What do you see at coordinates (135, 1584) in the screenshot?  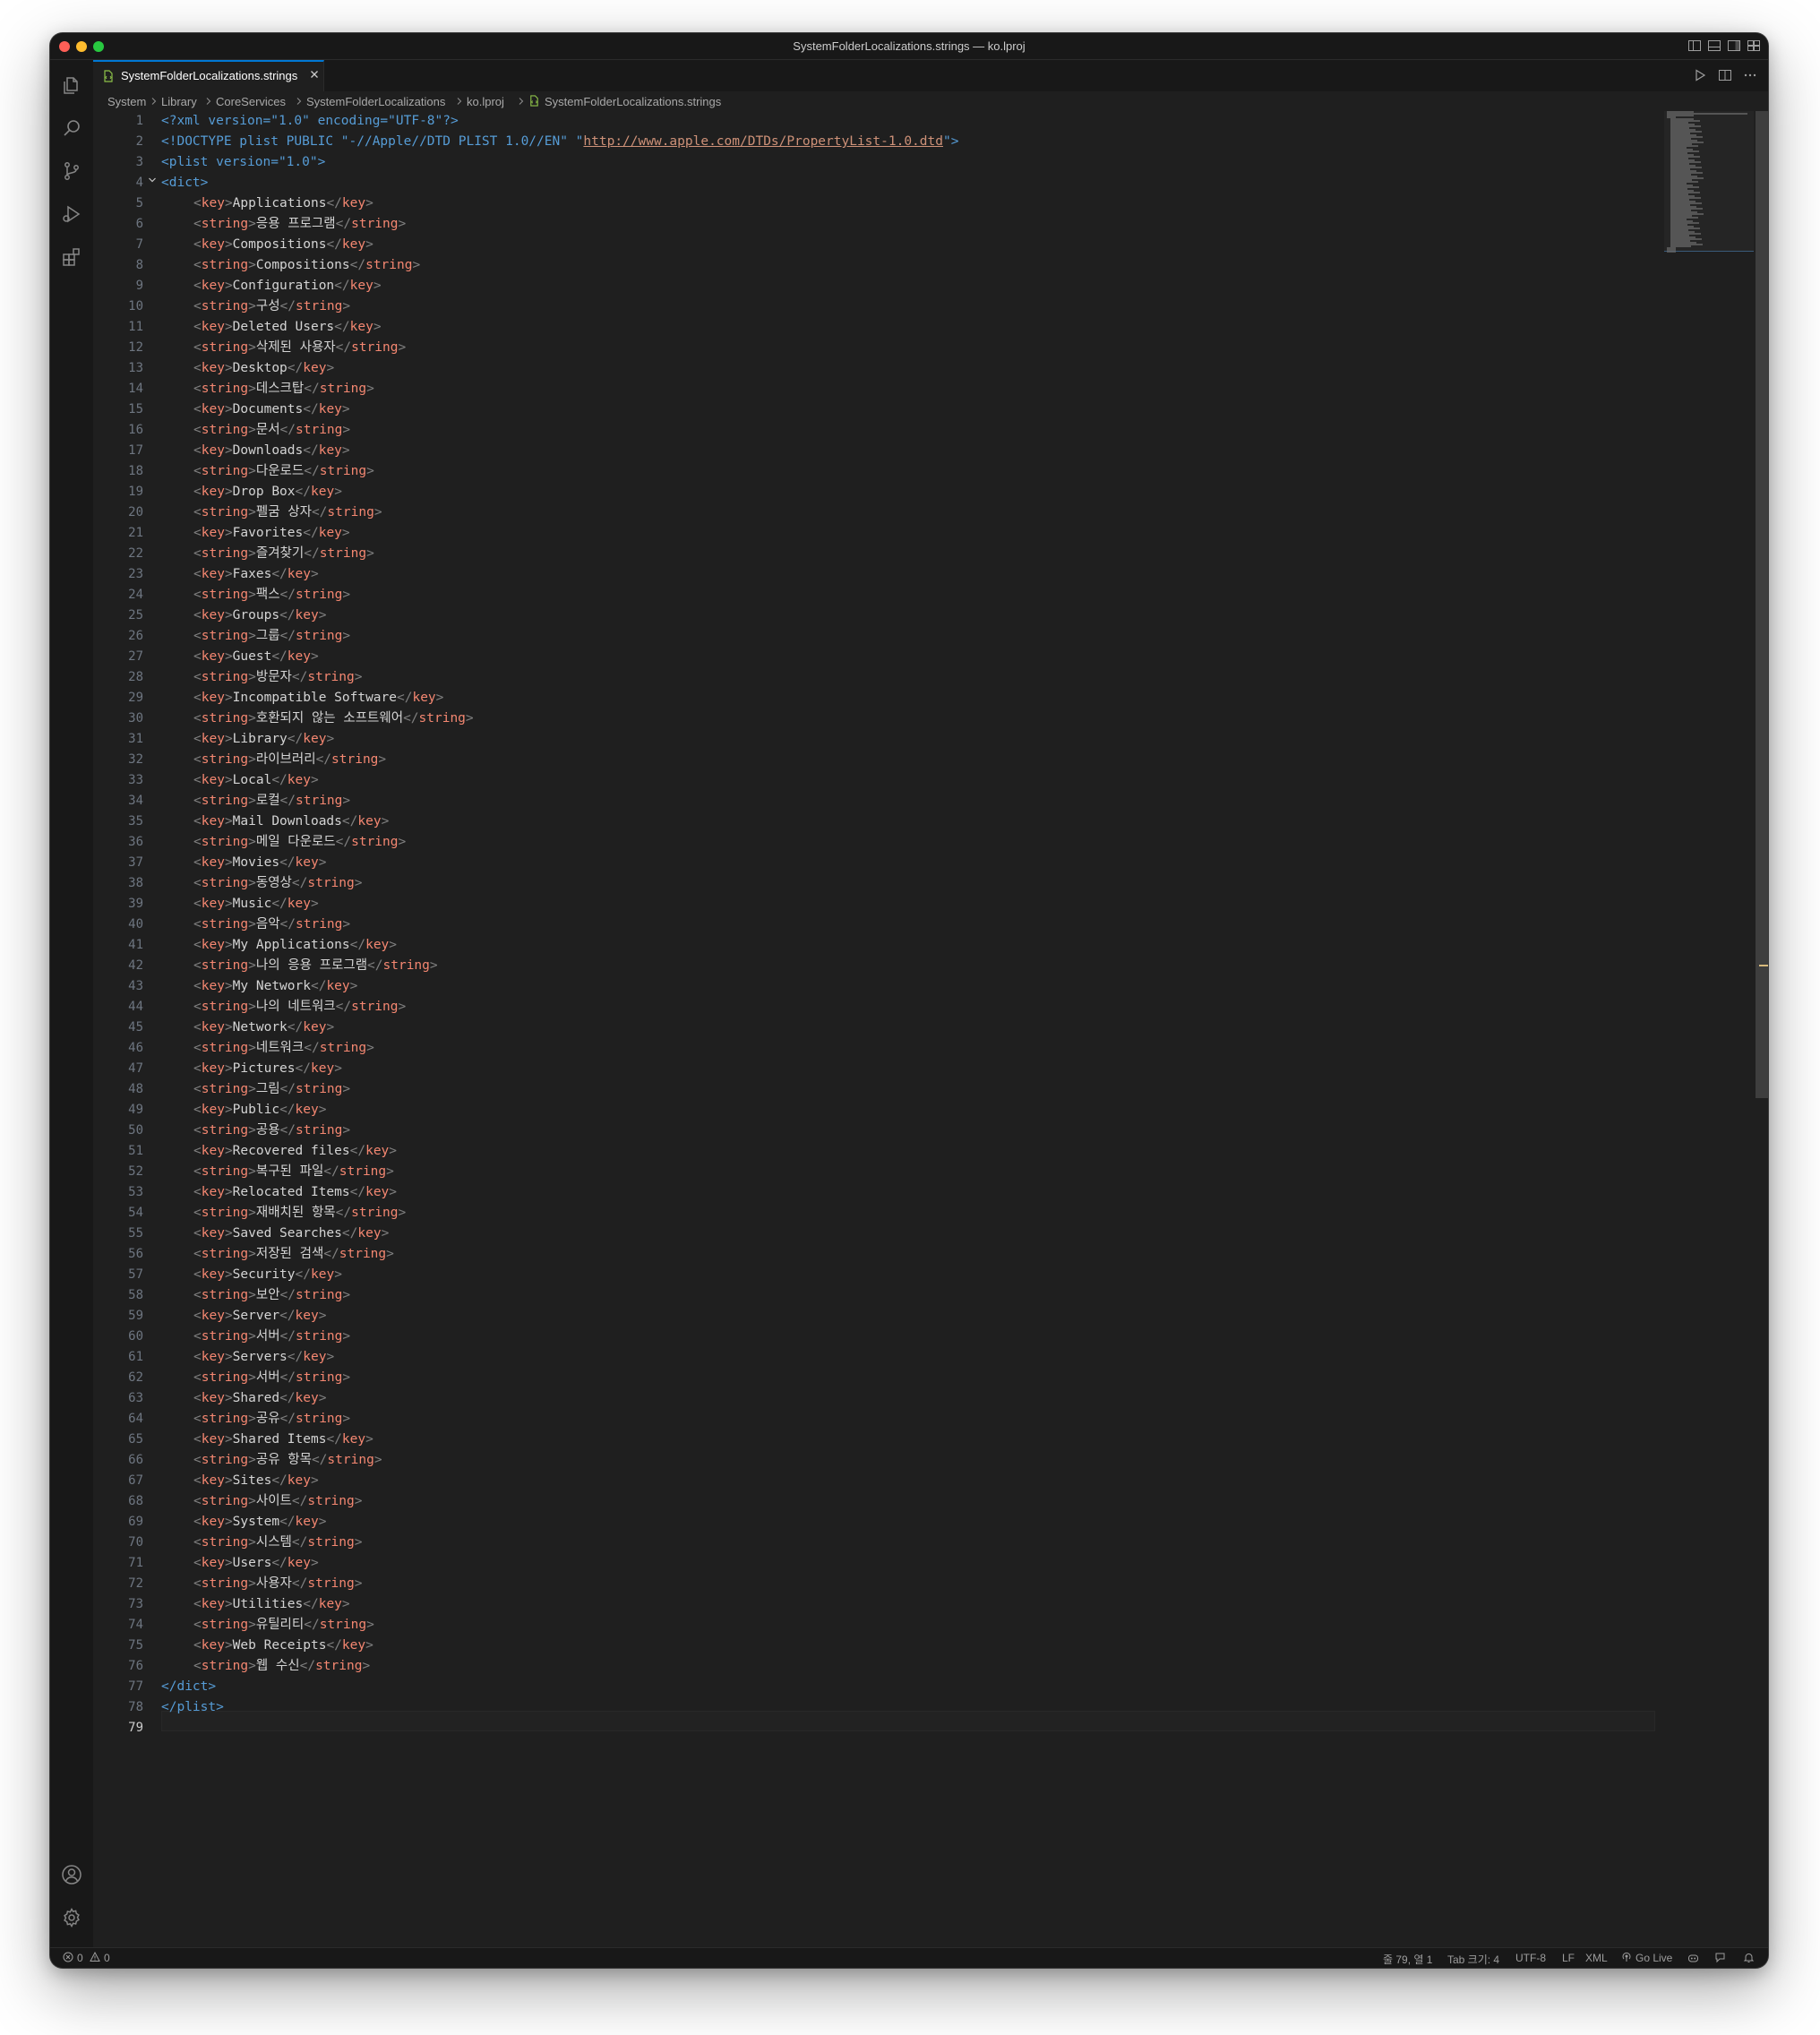 I see `line-number: 72` at bounding box center [135, 1584].